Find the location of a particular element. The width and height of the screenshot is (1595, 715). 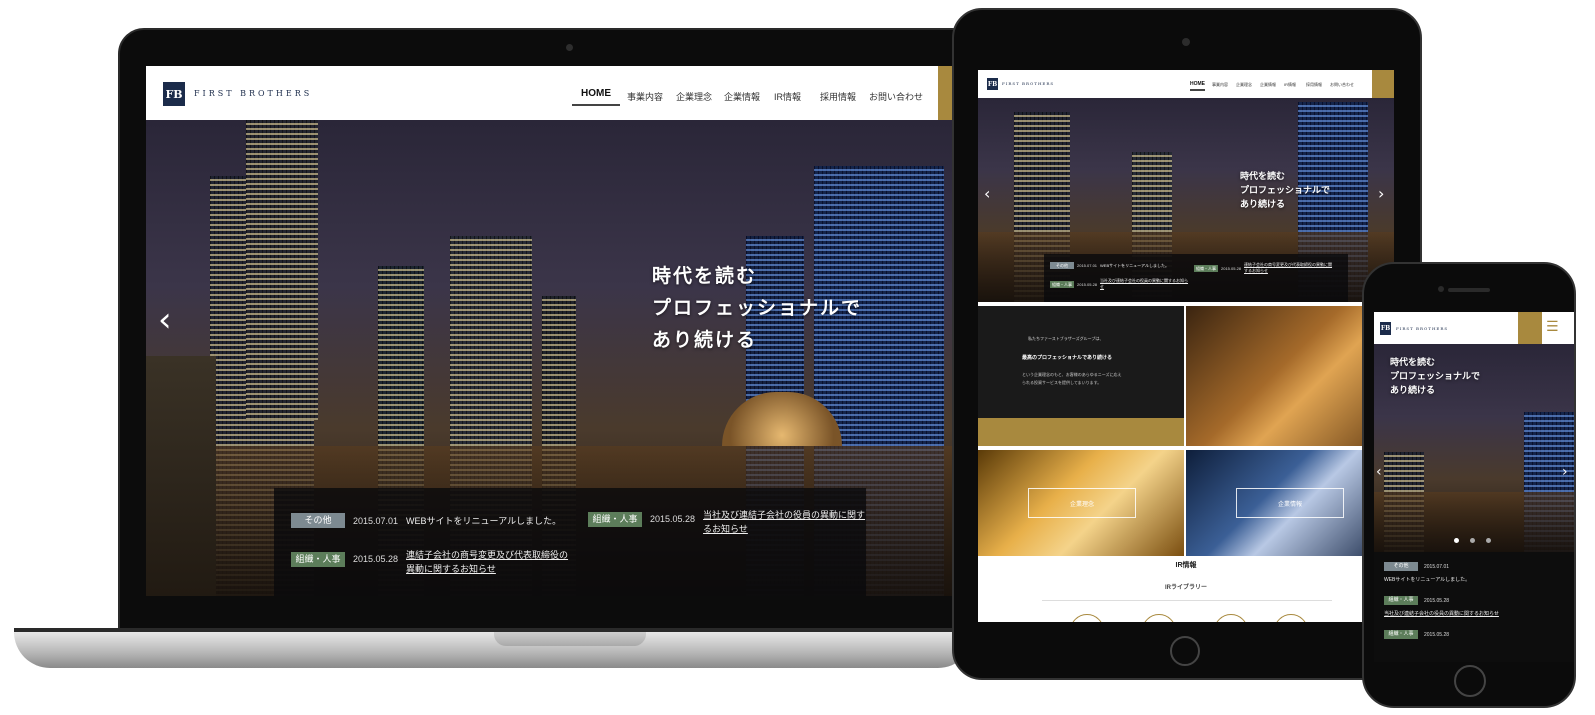

news-link-line: 当社及び連結子会社の役員の異動に関す is located at coordinates (784, 515).